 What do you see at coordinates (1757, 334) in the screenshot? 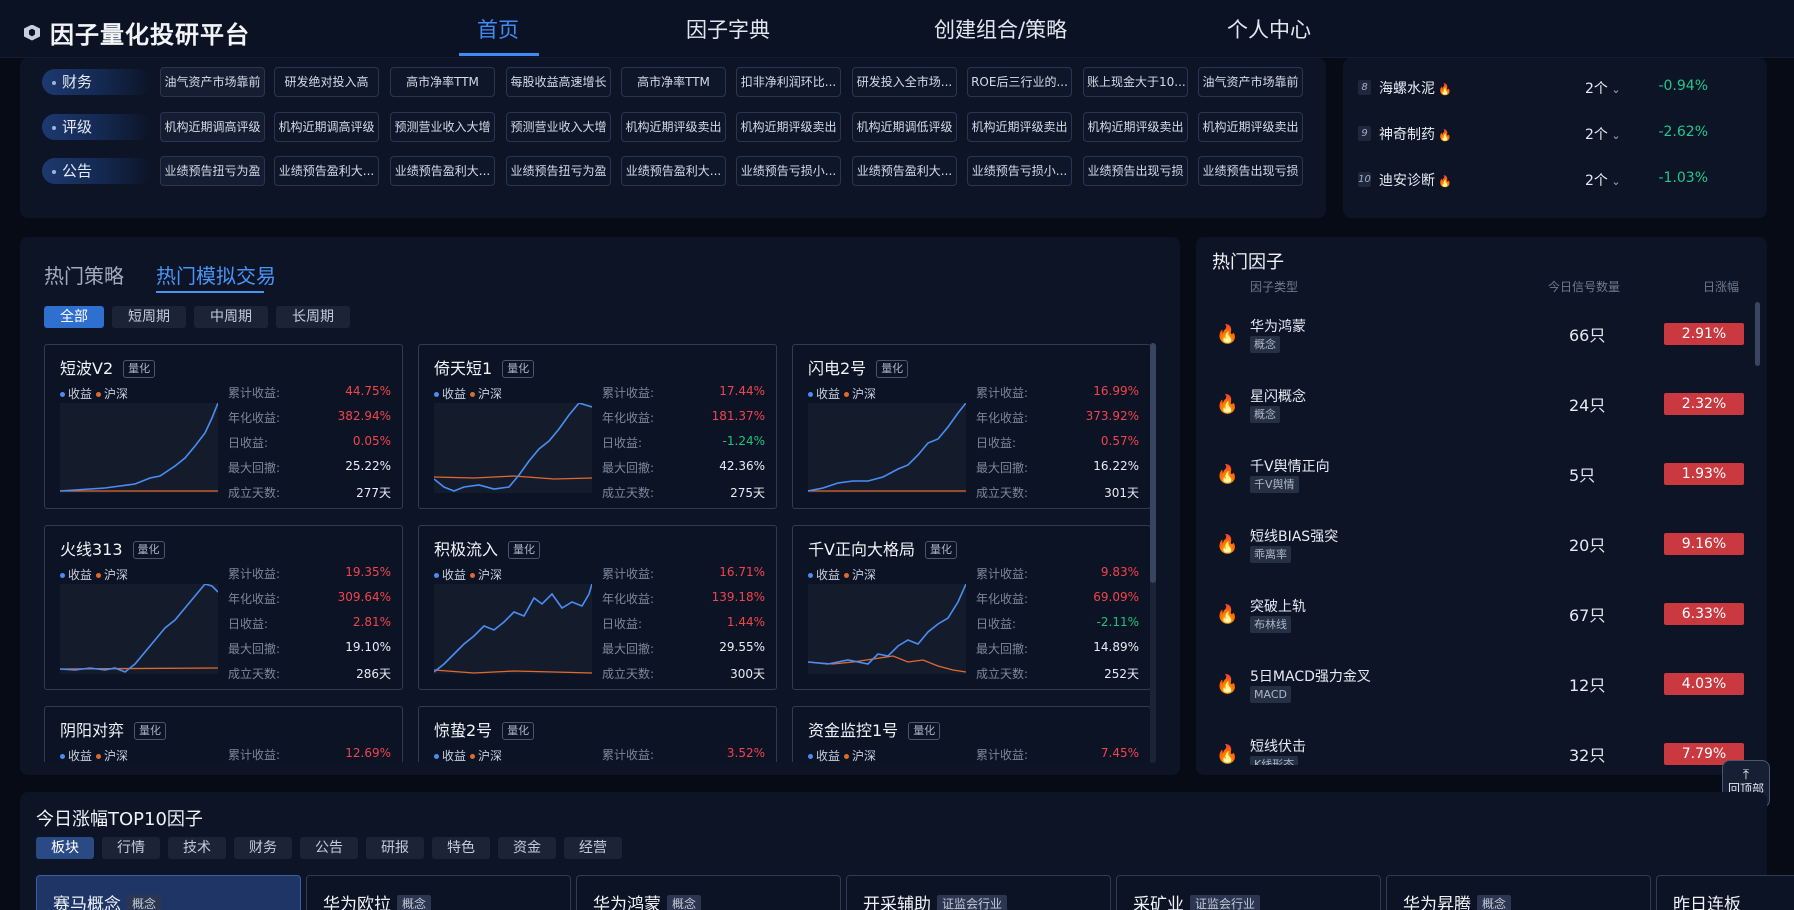
I see `hot-factors-scrollbar` at bounding box center [1757, 334].